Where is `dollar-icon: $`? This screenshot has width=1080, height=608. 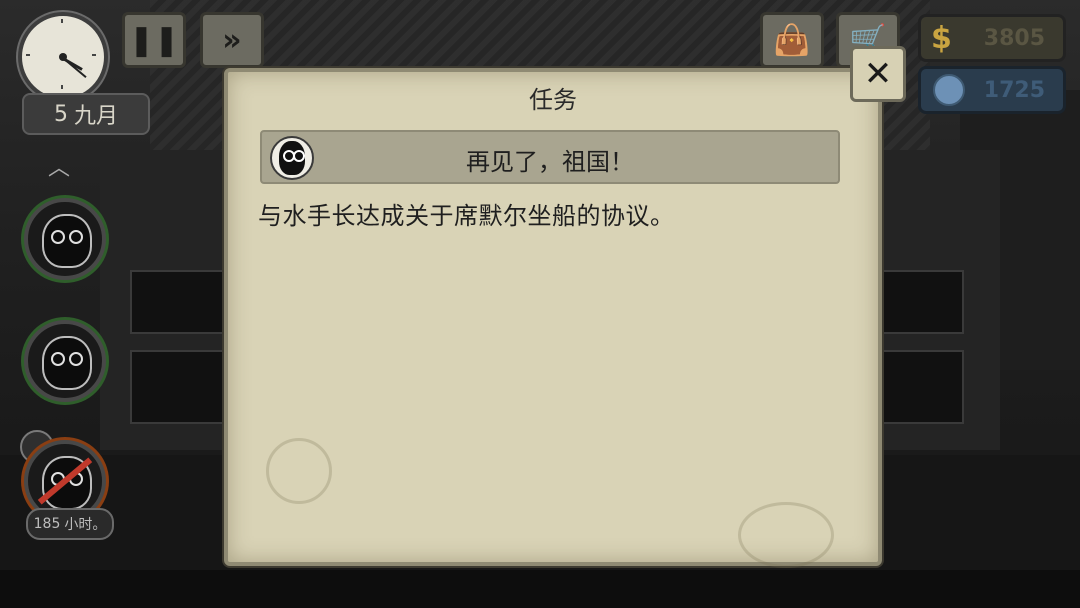
dollar-icon: $ is located at coordinates (941, 38).